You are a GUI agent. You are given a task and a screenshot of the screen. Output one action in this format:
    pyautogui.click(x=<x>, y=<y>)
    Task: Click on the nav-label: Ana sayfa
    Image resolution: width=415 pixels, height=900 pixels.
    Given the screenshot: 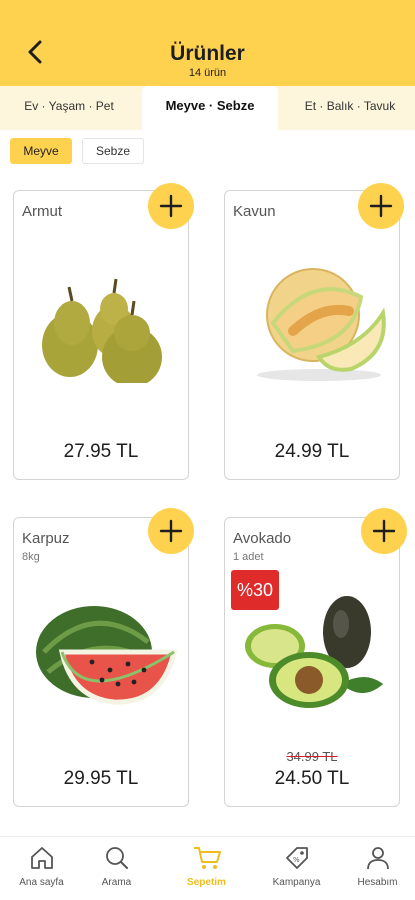 What is the action you would take?
    pyautogui.click(x=41, y=882)
    